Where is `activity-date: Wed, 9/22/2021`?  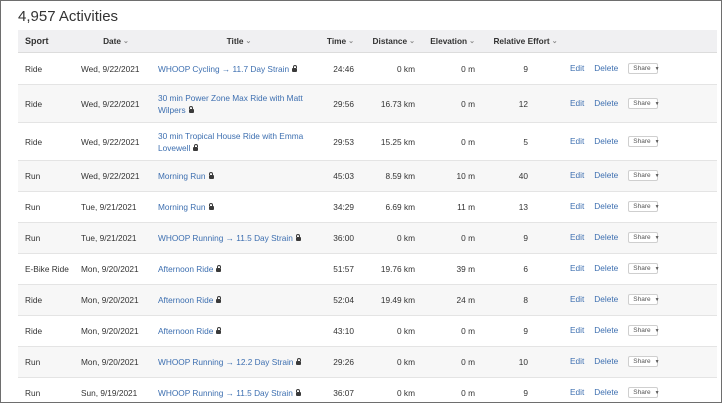 activity-date: Wed, 9/22/2021 is located at coordinates (110, 176).